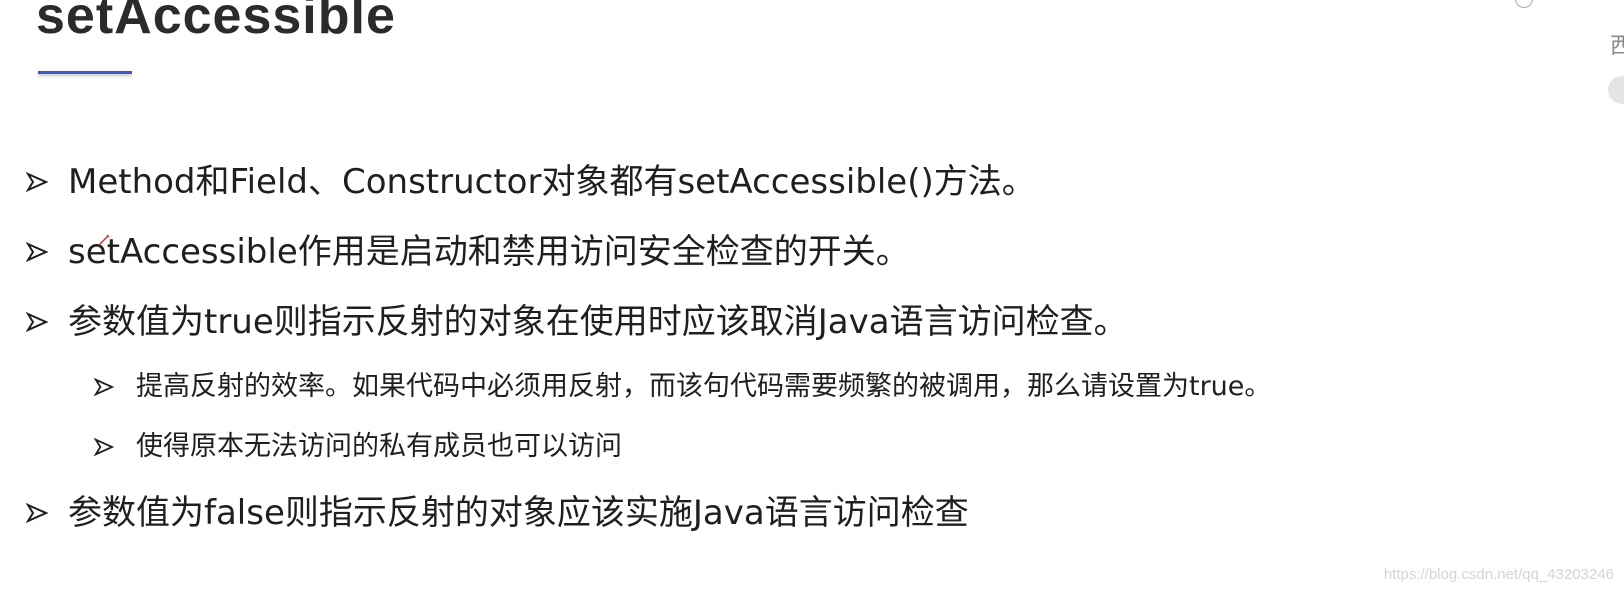  I want to click on pen-cursor-icon, so click(104, 239).